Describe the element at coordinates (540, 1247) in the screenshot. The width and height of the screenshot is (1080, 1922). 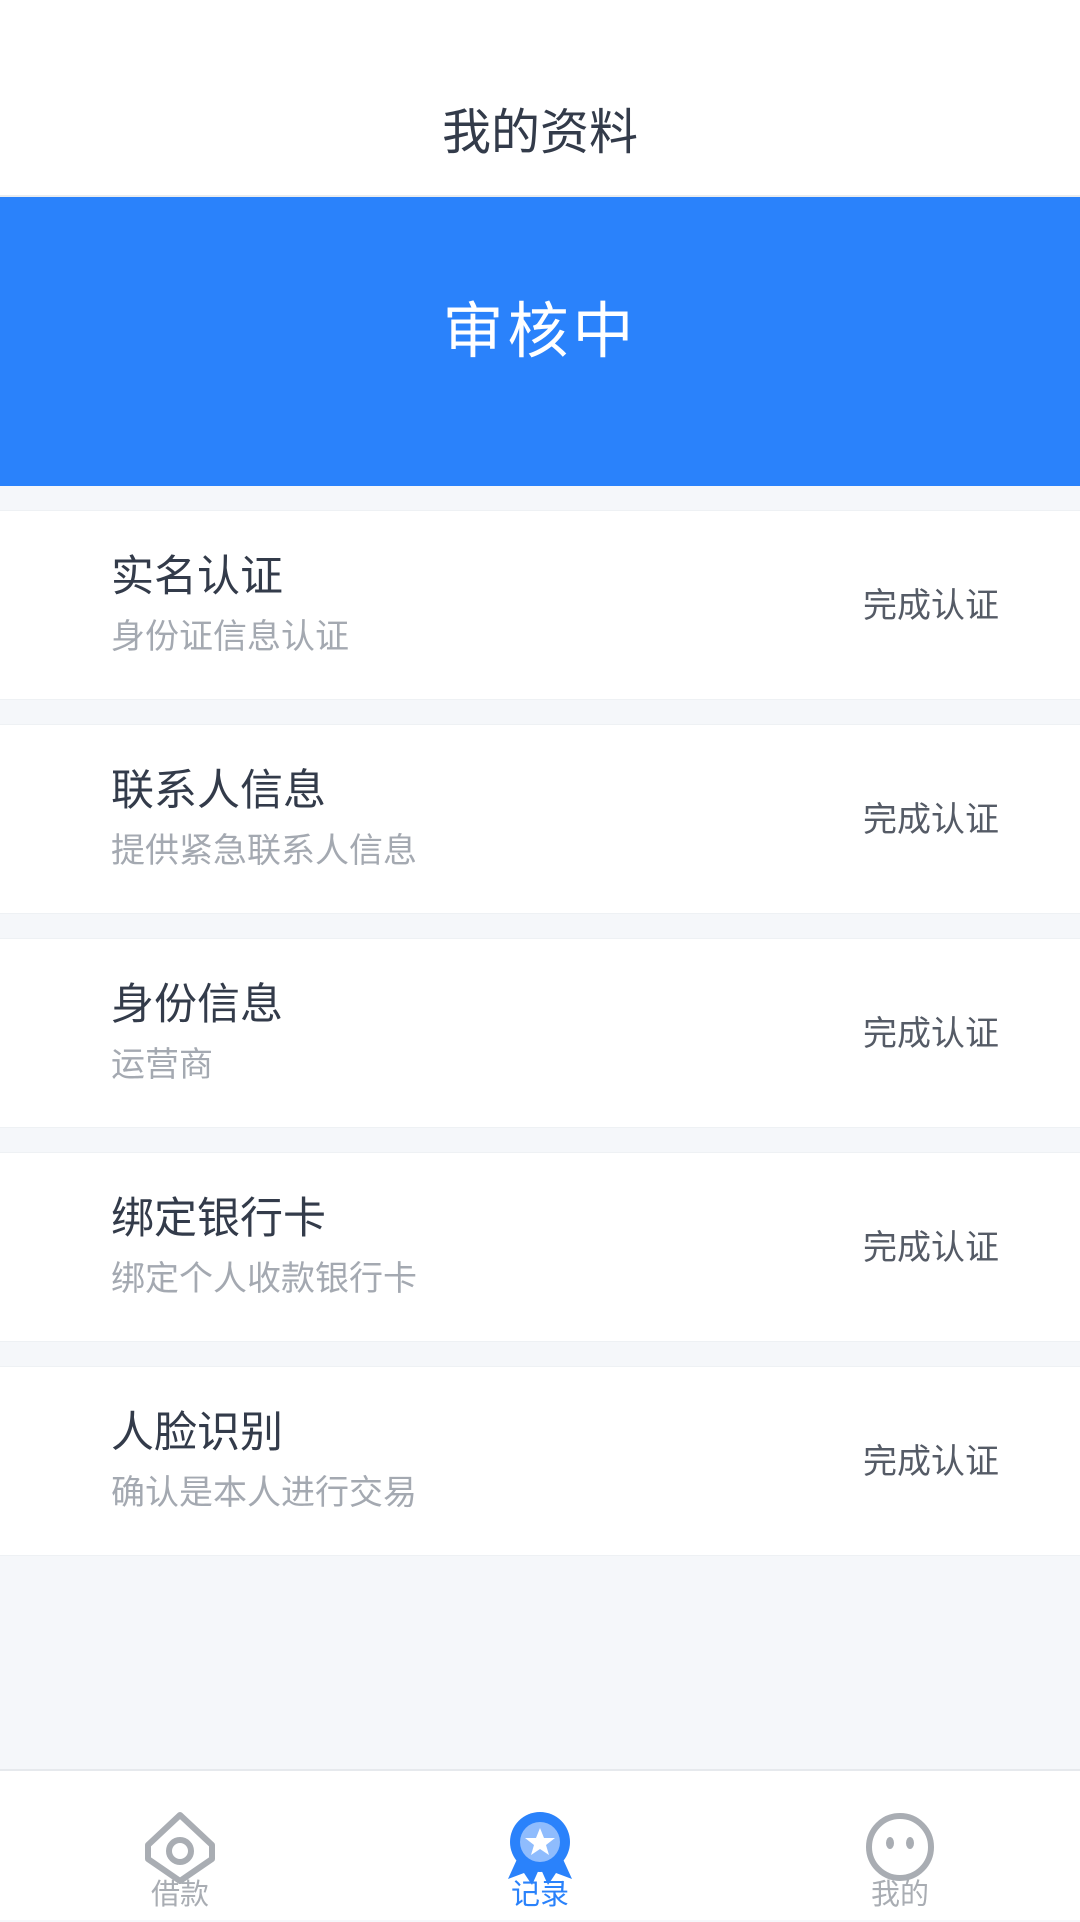
I see `list-item-bank-card: 绑定银行卡 绑定个人收款银行卡 完成认证` at that location.